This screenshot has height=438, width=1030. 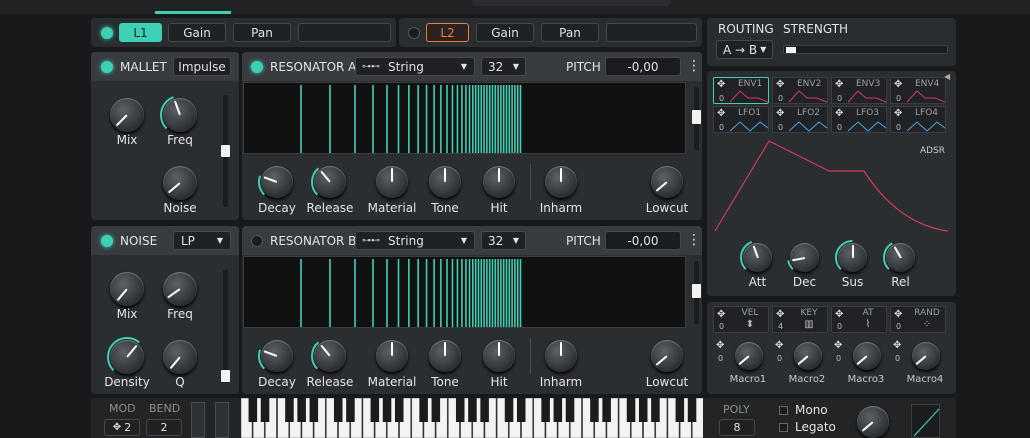 I want to click on noise-type: LP ▼, so click(x=202, y=240).